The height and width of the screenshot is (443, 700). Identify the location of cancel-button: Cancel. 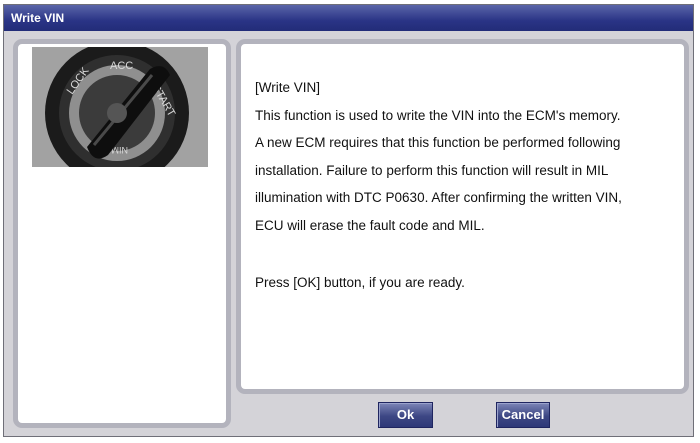
(523, 415).